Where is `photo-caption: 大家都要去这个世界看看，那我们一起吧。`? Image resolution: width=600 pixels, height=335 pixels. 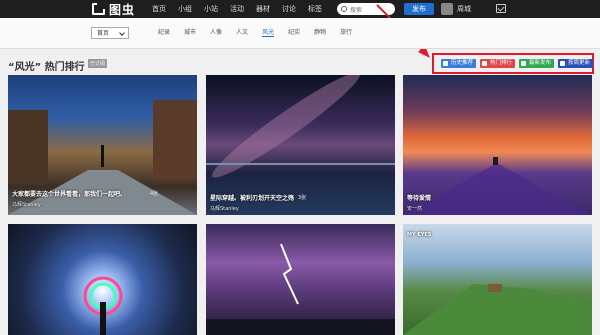 photo-caption: 大家都要去这个世界看看，那我们一起吧。 is located at coordinates (69, 194).